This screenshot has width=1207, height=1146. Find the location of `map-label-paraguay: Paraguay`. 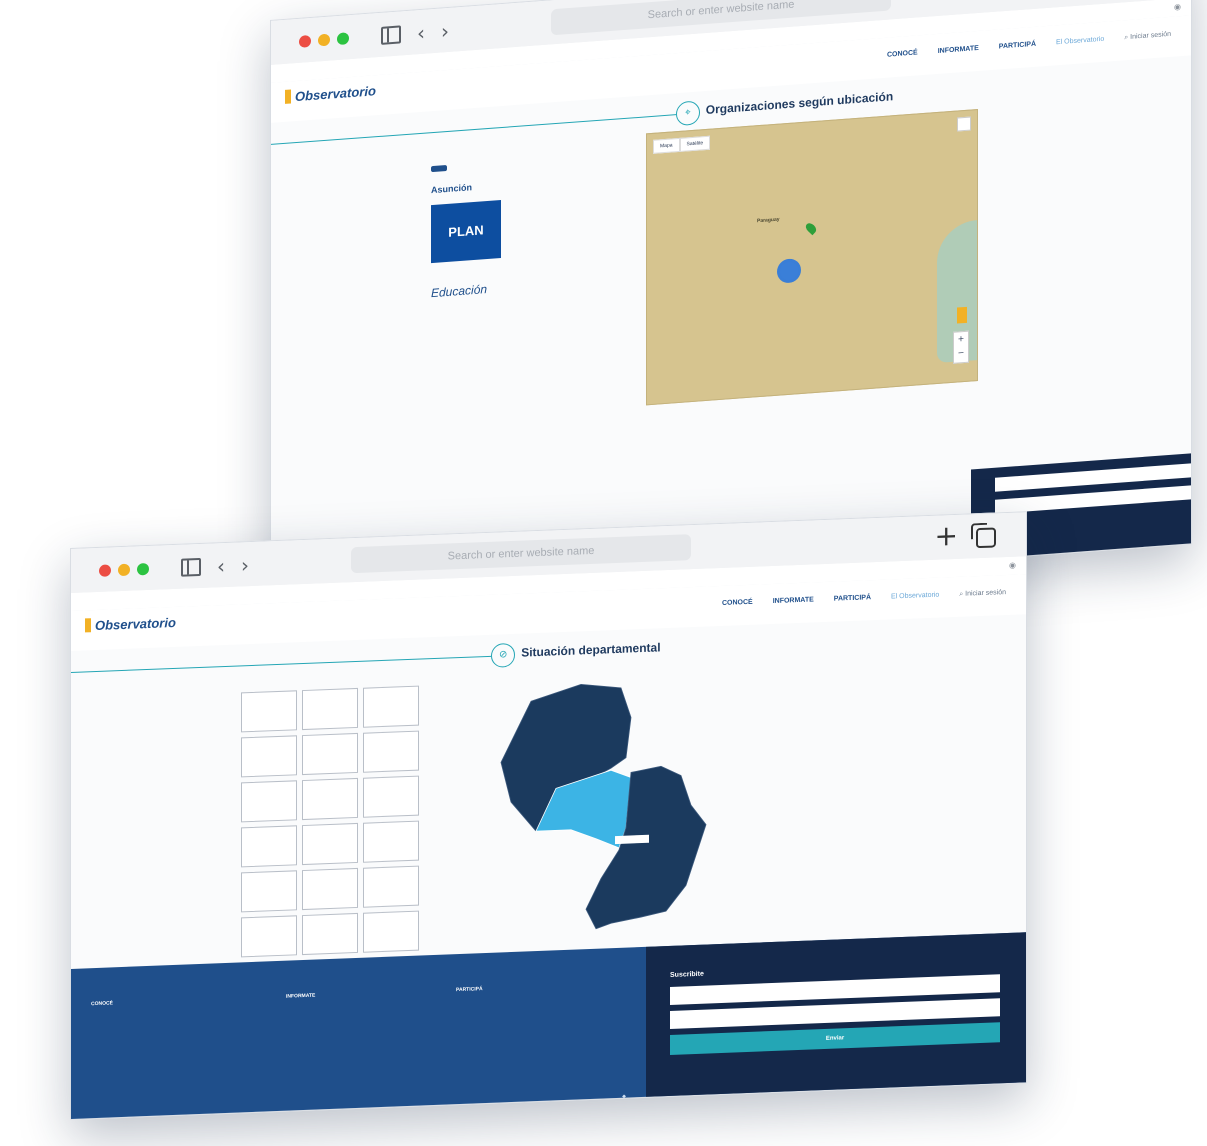

map-label-paraguay: Paraguay is located at coordinates (768, 220).